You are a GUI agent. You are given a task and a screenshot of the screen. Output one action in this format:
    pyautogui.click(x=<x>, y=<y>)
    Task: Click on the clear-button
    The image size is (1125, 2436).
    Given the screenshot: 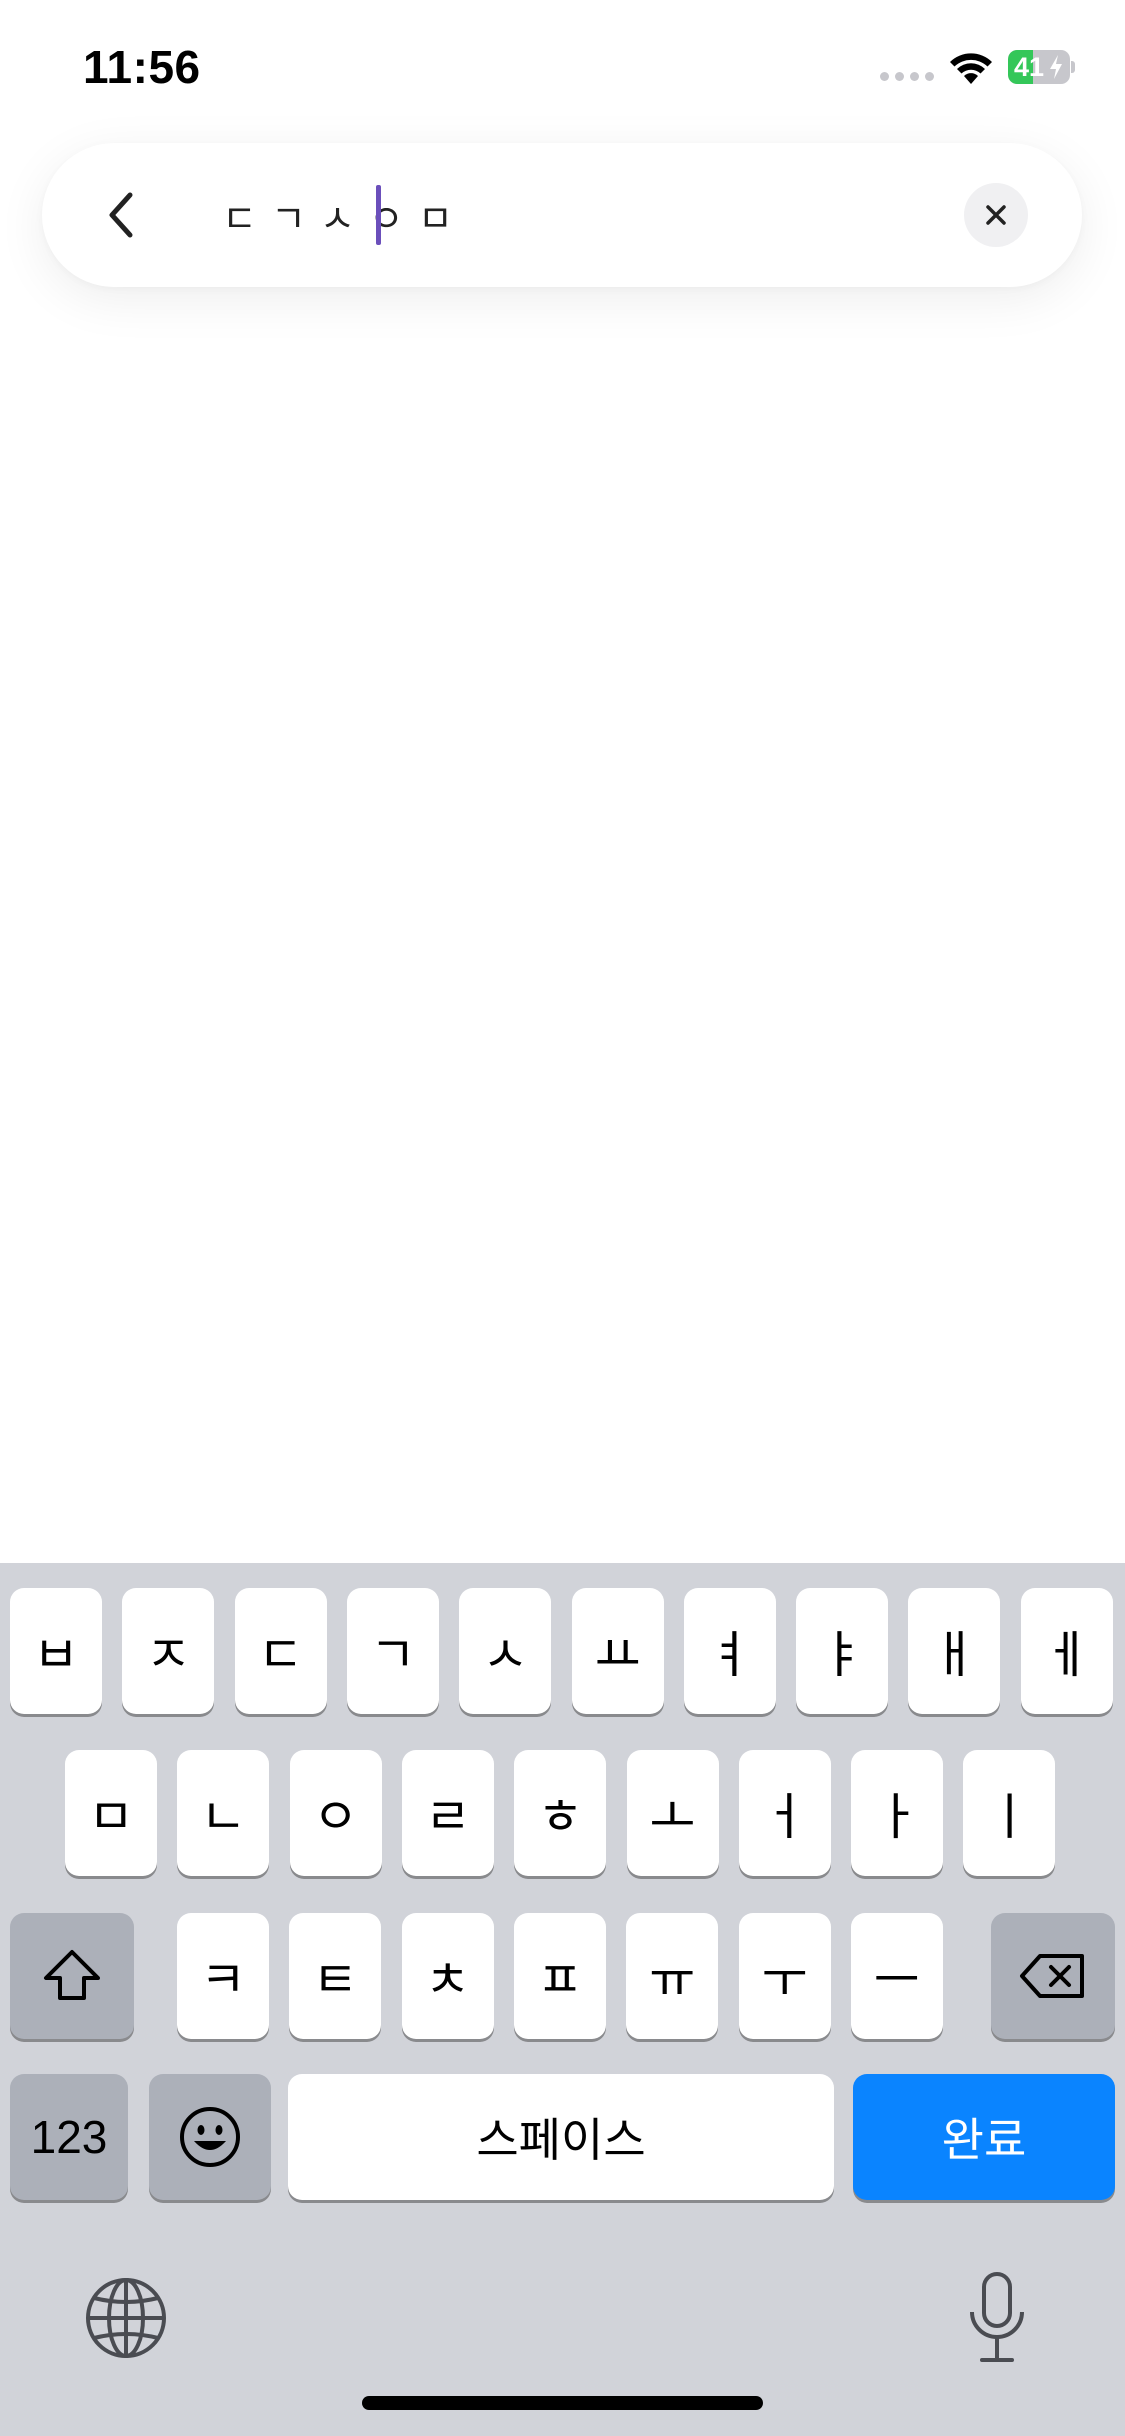 What is the action you would take?
    pyautogui.click(x=996, y=215)
    